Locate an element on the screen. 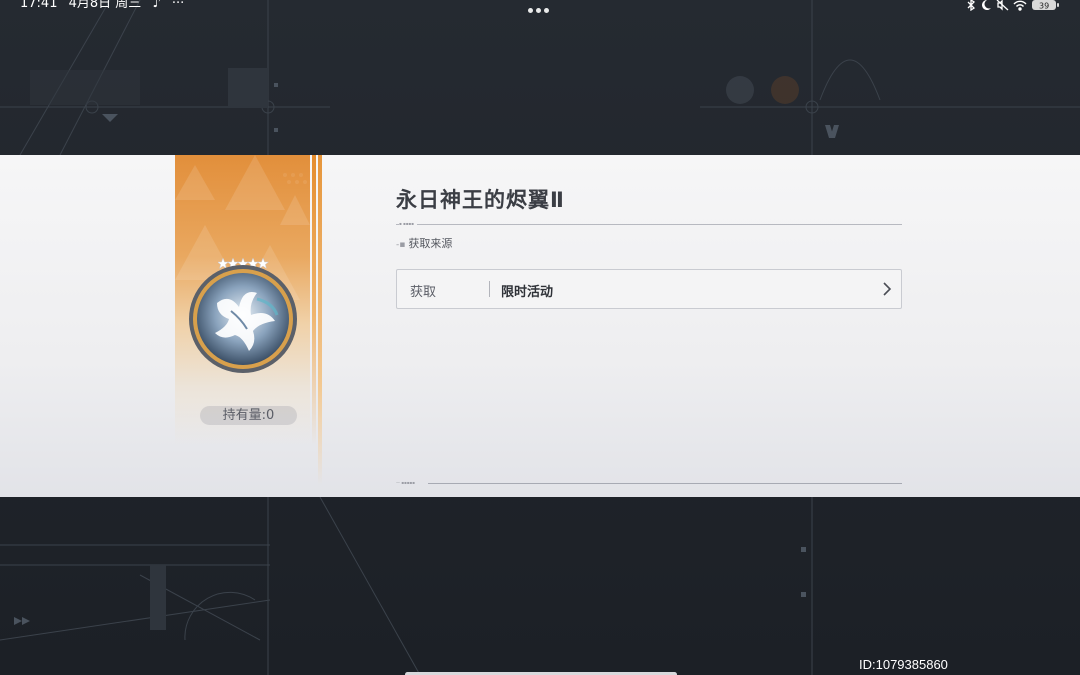 The height and width of the screenshot is (675, 1080). moon-icon is located at coordinates (986, 5).